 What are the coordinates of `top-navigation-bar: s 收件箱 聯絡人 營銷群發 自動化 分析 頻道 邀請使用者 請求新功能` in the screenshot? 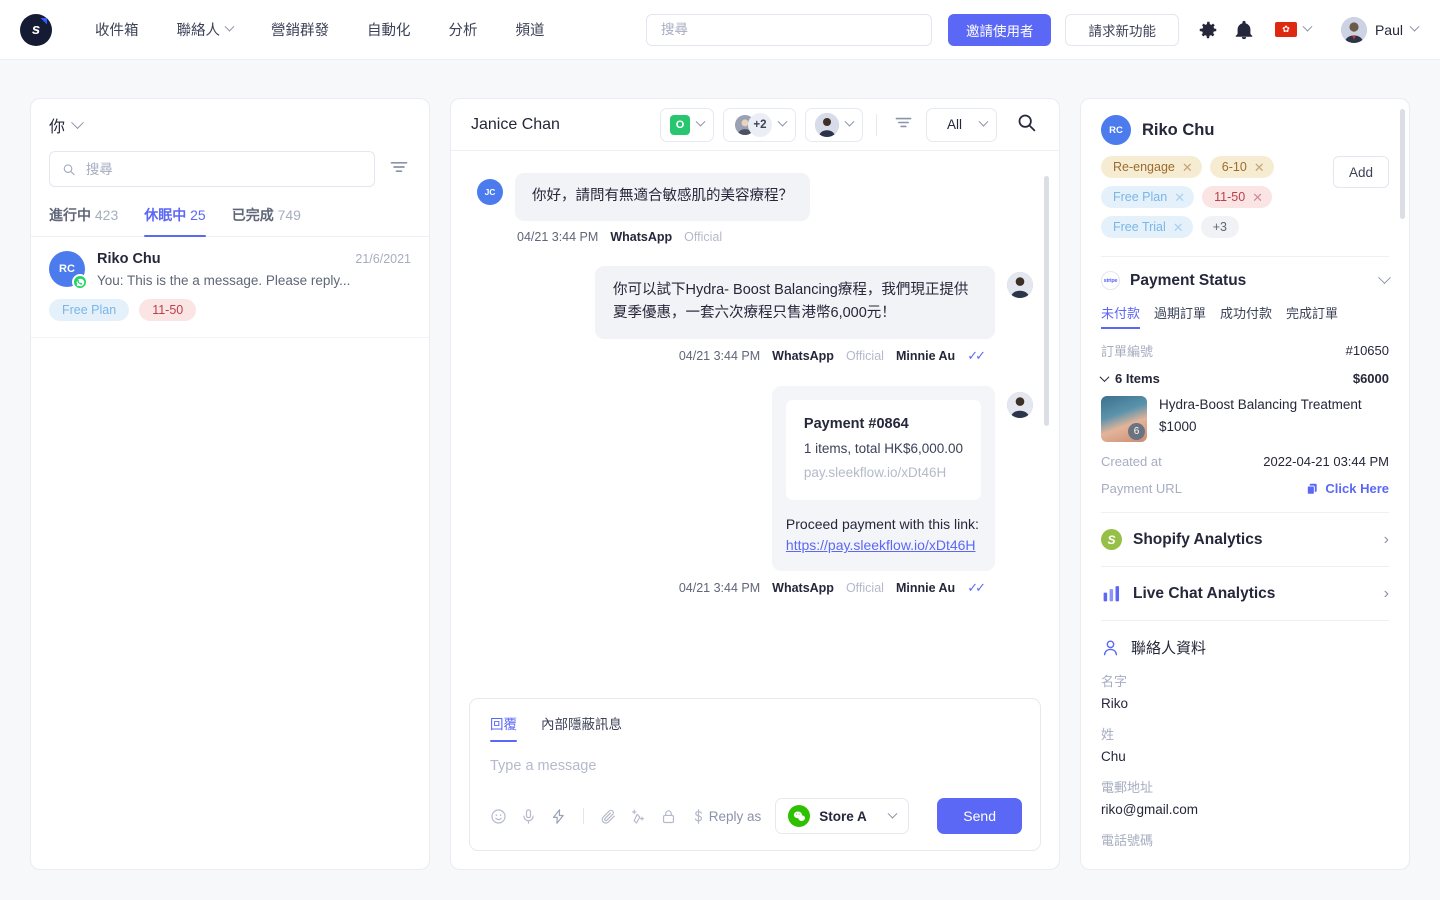 It's located at (720, 30).